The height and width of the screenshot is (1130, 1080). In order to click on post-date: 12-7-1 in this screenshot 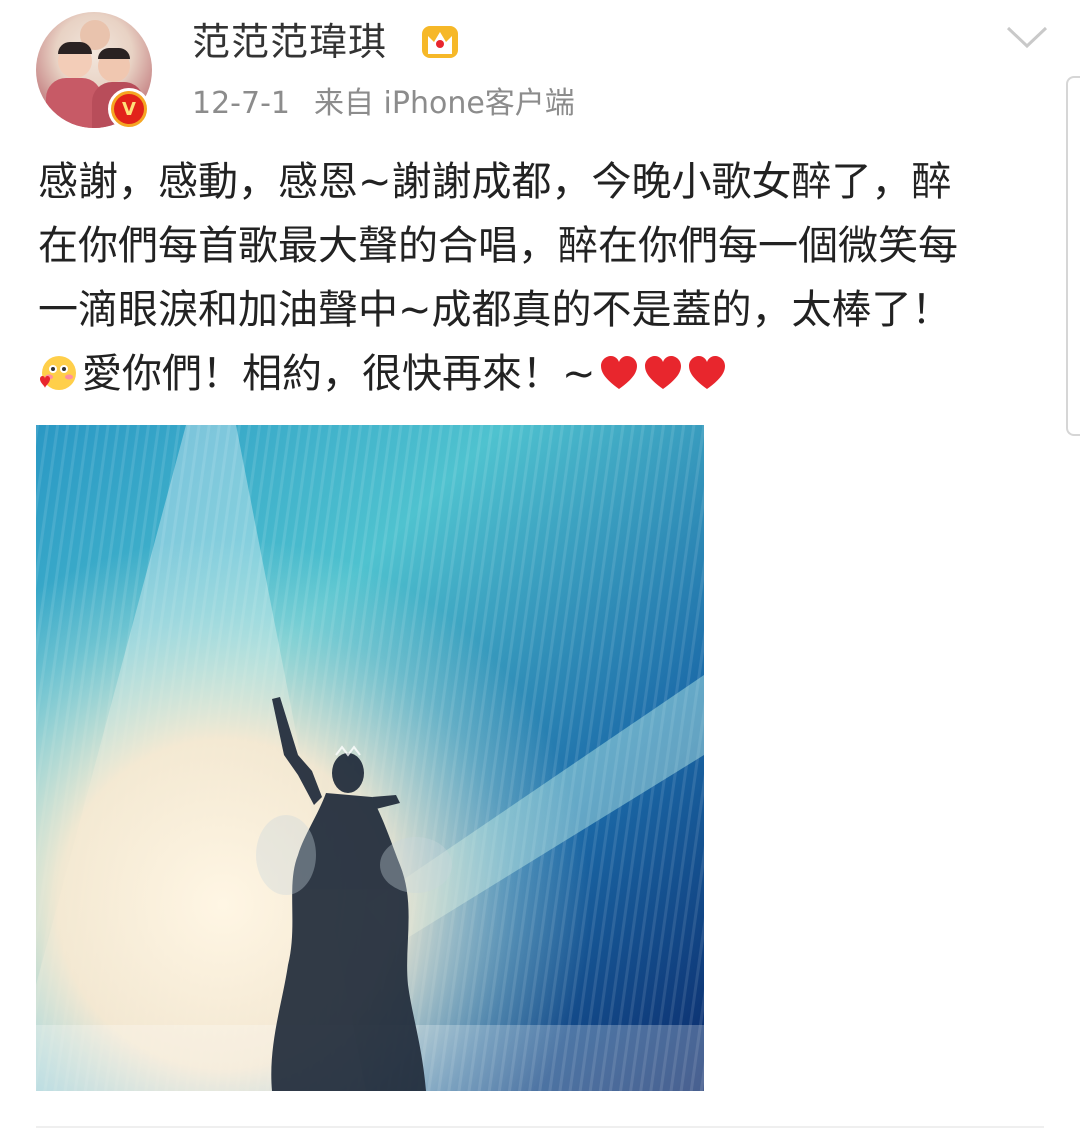, I will do `click(241, 103)`.